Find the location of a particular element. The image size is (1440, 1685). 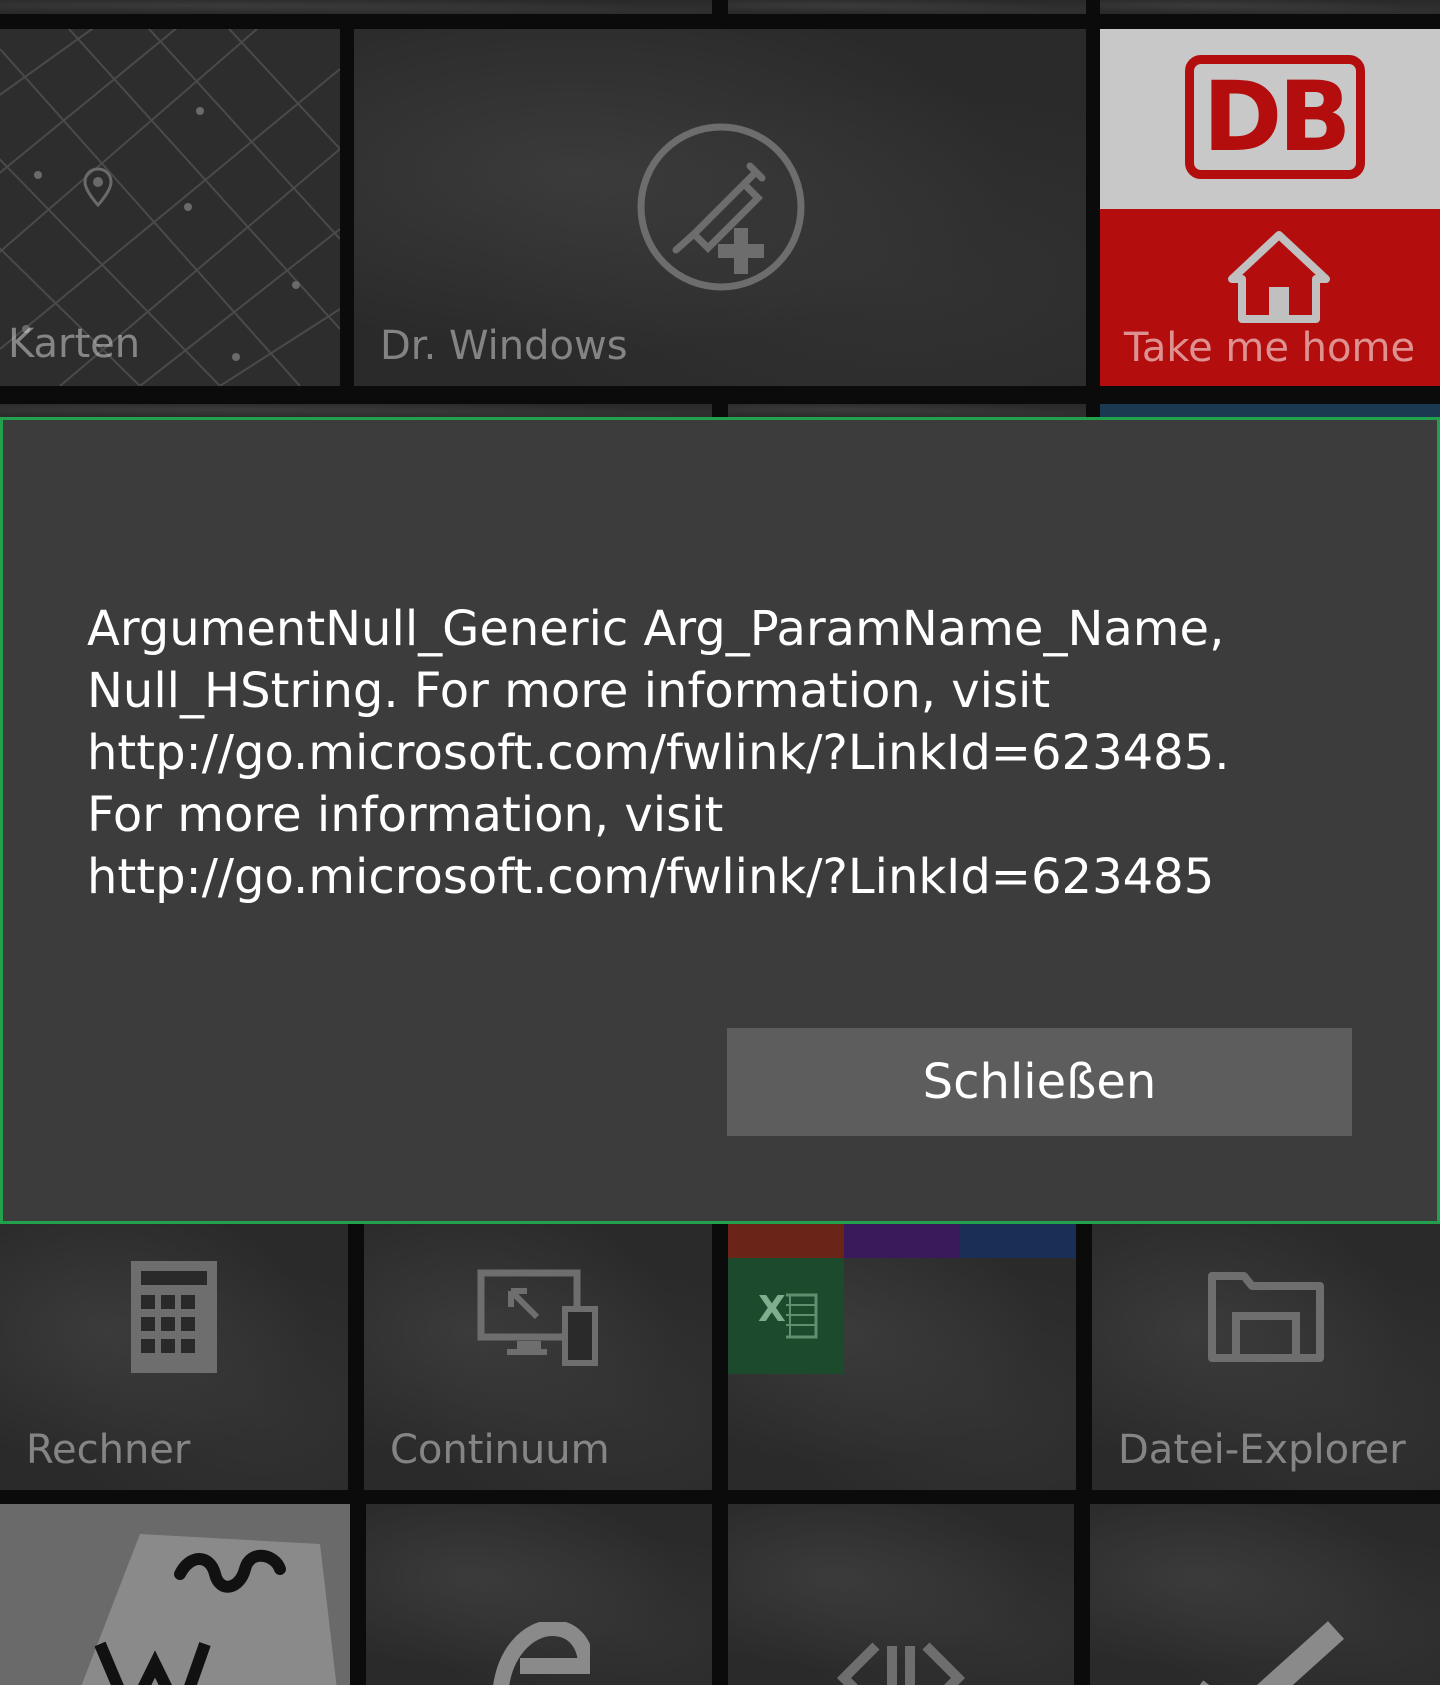

tile-drwindows: Dr. Windows is located at coordinates (720, 207).